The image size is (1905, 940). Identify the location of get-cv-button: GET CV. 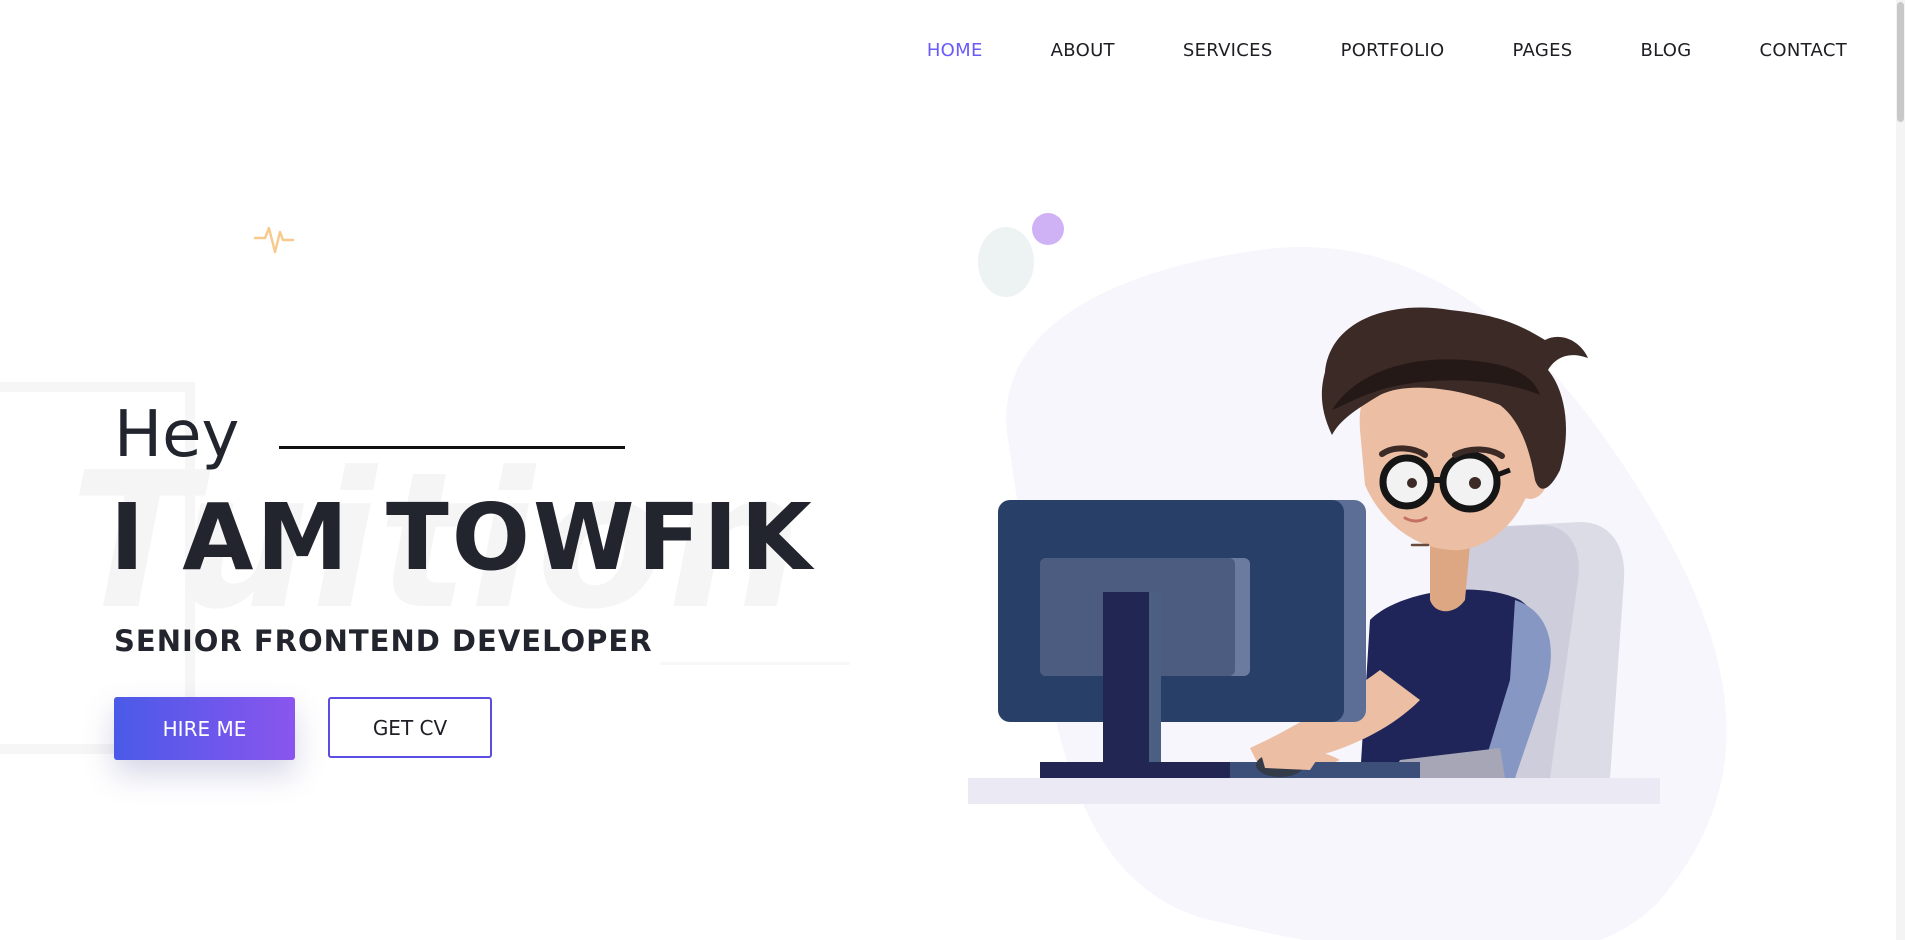
(410, 727).